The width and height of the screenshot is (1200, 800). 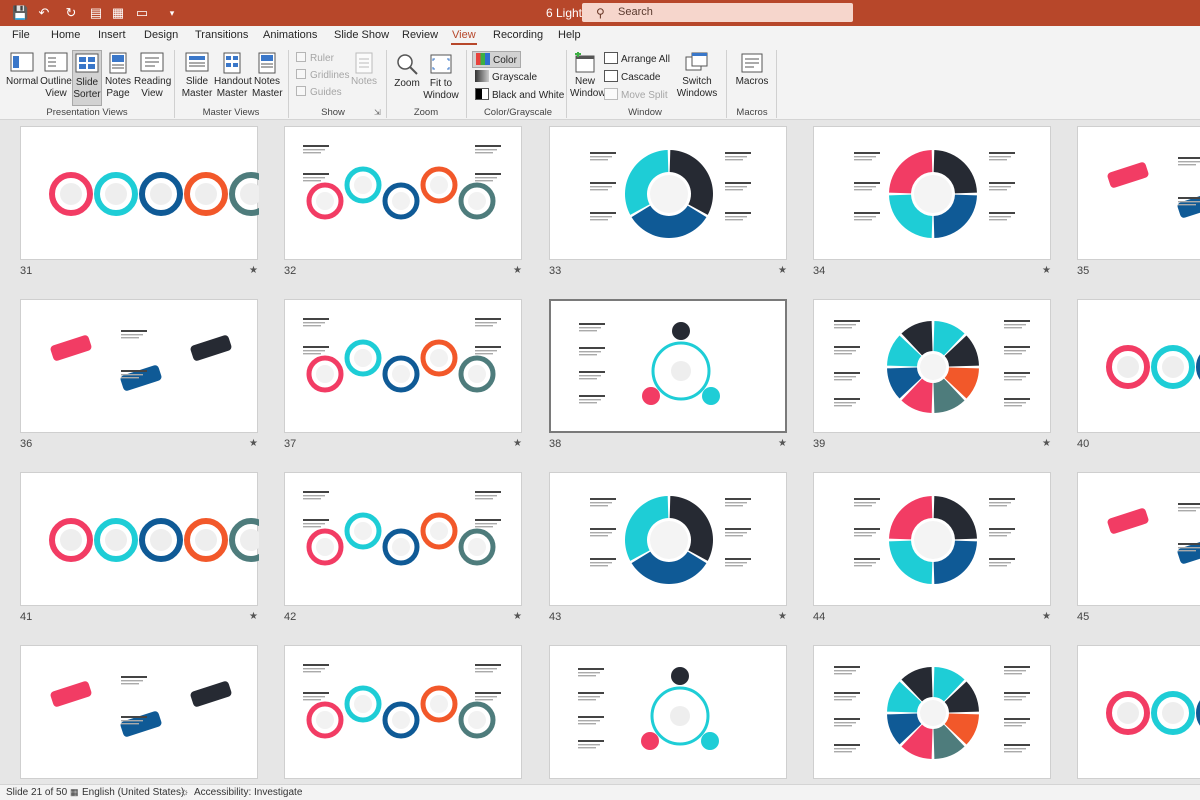 I want to click on format-icon: ▦, so click(x=118, y=13).